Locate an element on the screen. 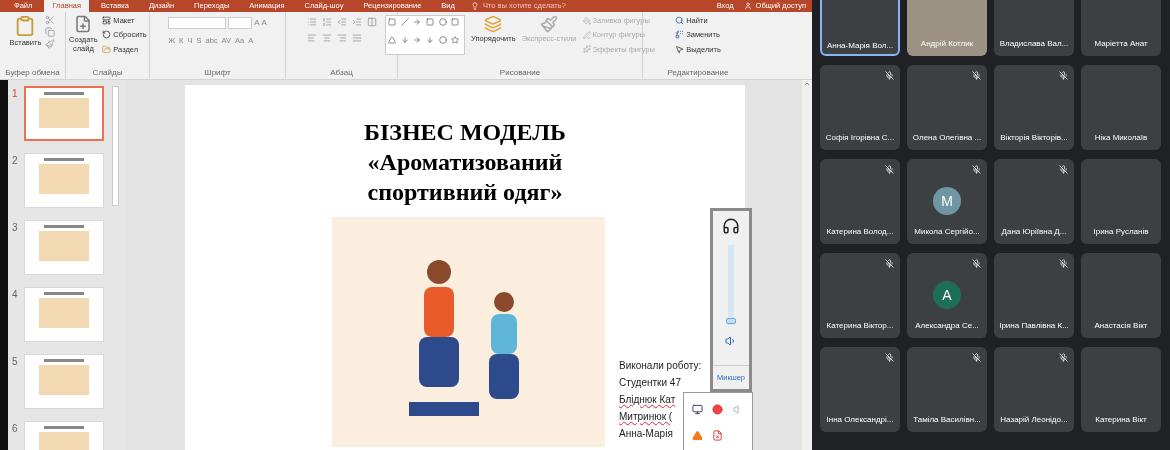  align-center-icon is located at coordinates (326, 38).